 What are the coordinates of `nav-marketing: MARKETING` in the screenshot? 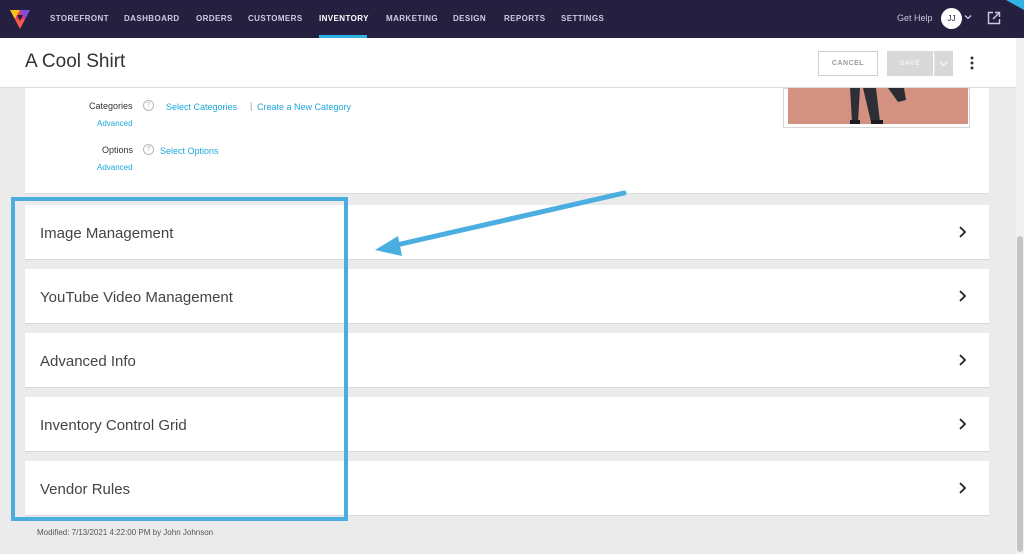 It's located at (412, 19).